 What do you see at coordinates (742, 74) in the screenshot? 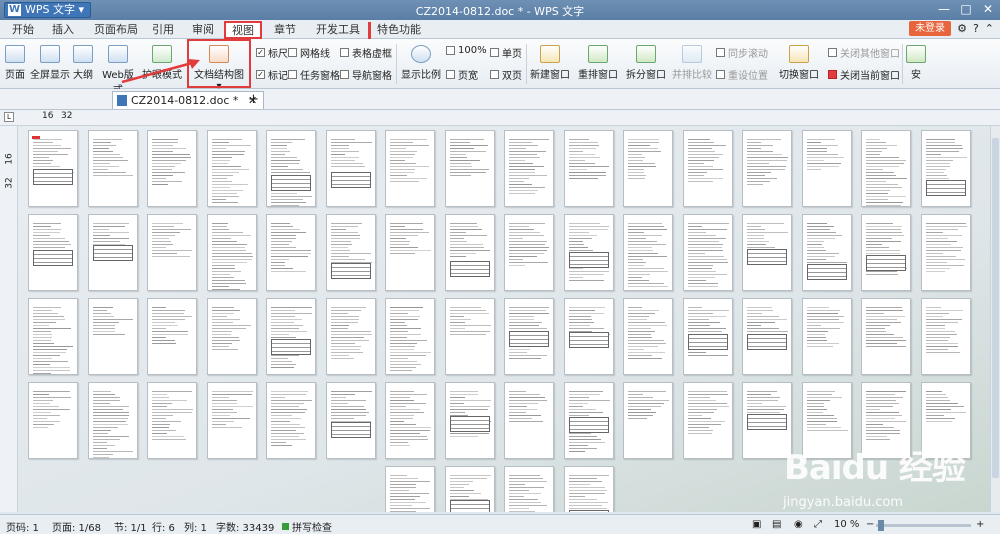
I see `reset-position-button: 重设位置` at bounding box center [742, 74].